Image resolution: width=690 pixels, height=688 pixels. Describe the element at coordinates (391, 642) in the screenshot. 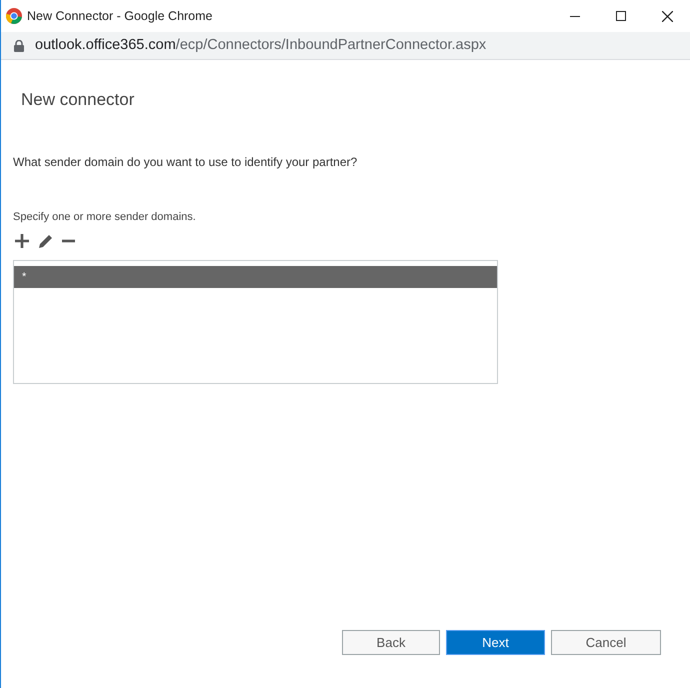

I see `back-button: Back` at that location.